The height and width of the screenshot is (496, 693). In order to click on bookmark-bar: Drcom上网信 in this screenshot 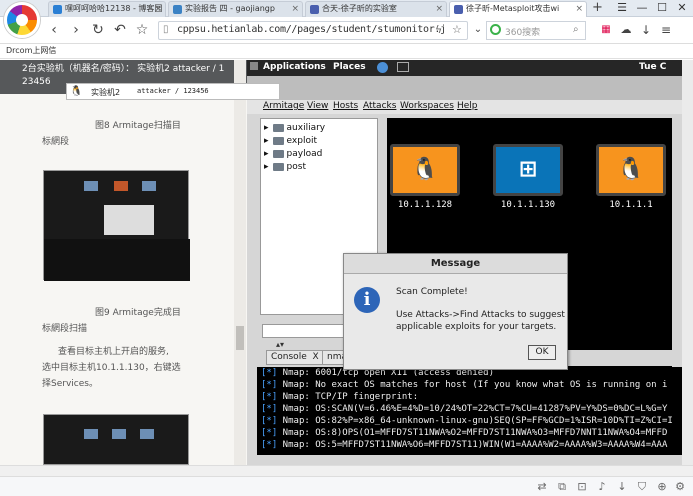, I will do `click(346, 51)`.